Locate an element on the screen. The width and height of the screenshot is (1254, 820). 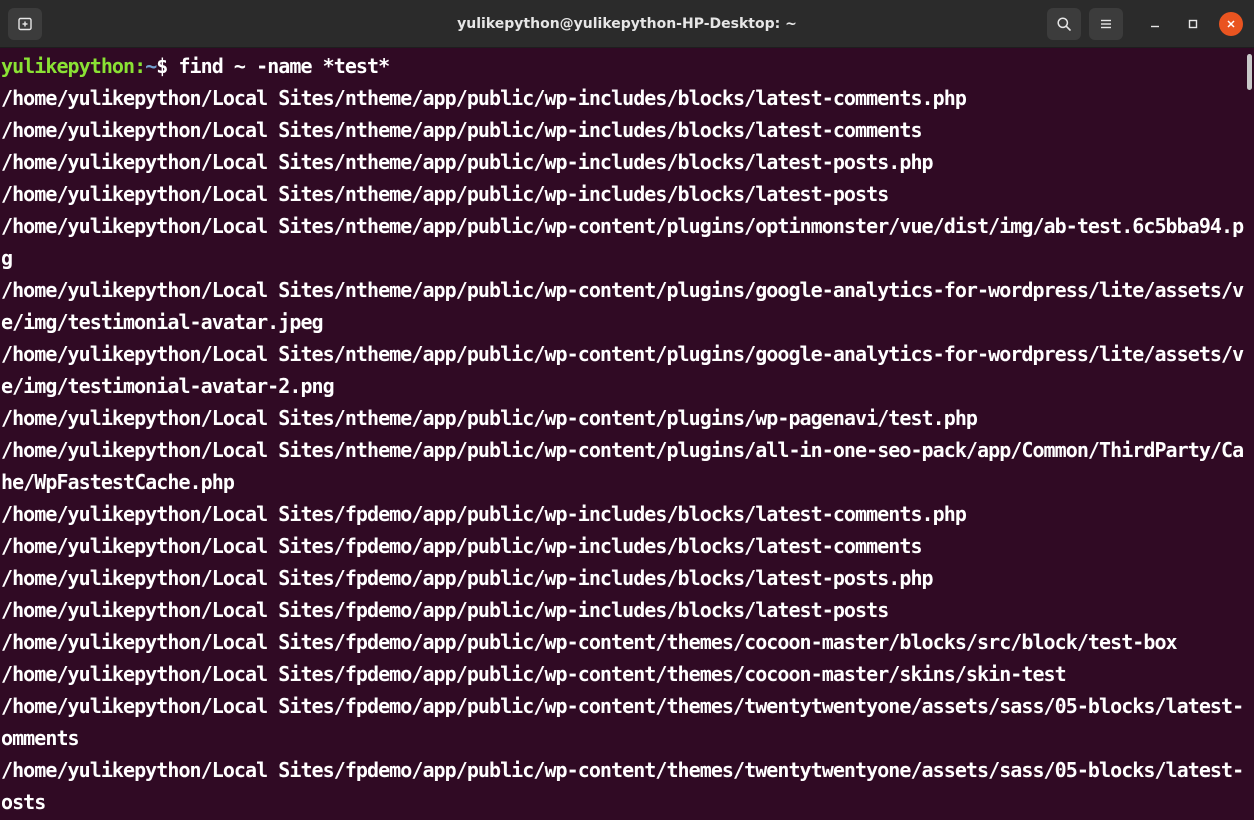
hamburger-menu-icon is located at coordinates (1106, 24).